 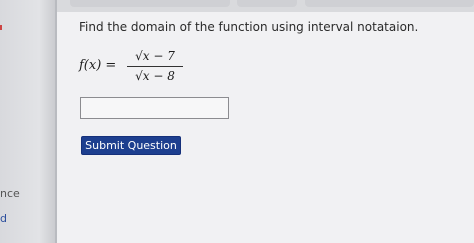 What do you see at coordinates (155, 76) in the screenshot?
I see `fraction-denominator: √x − 8` at bounding box center [155, 76].